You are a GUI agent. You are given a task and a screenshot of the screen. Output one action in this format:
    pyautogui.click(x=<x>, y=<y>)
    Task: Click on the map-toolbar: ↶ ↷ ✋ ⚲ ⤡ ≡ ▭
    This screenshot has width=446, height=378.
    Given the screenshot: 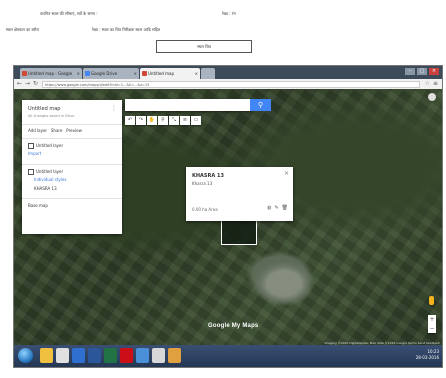 What is the action you would take?
    pyautogui.click(x=163, y=120)
    